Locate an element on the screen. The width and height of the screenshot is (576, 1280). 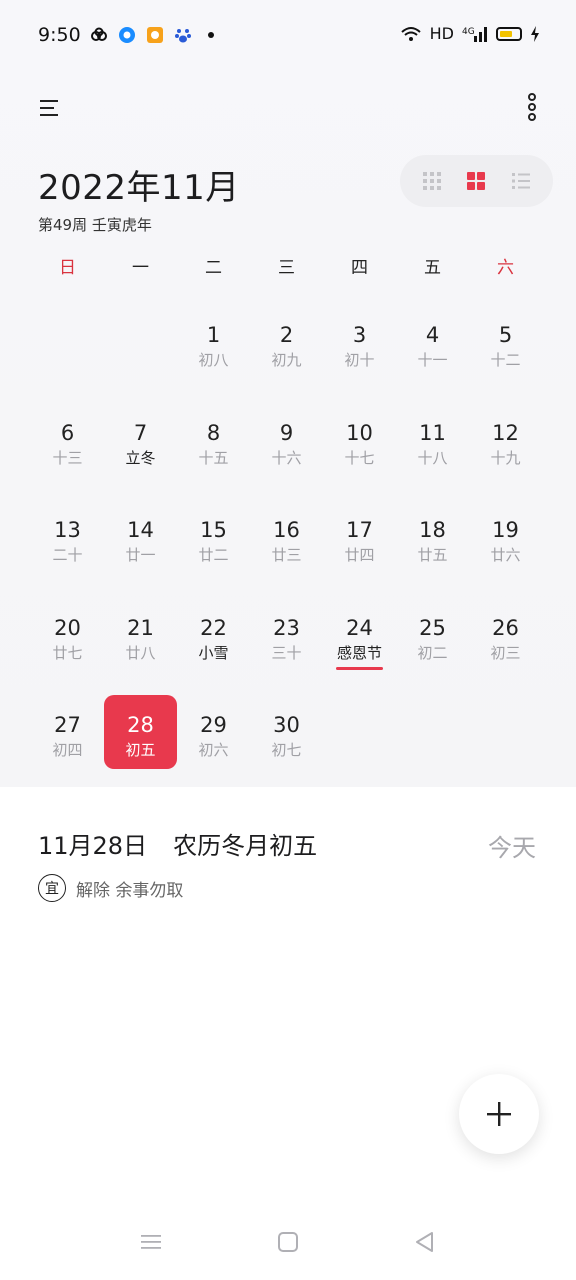
day-lunar-label: 廿二 is located at coordinates (213, 555).